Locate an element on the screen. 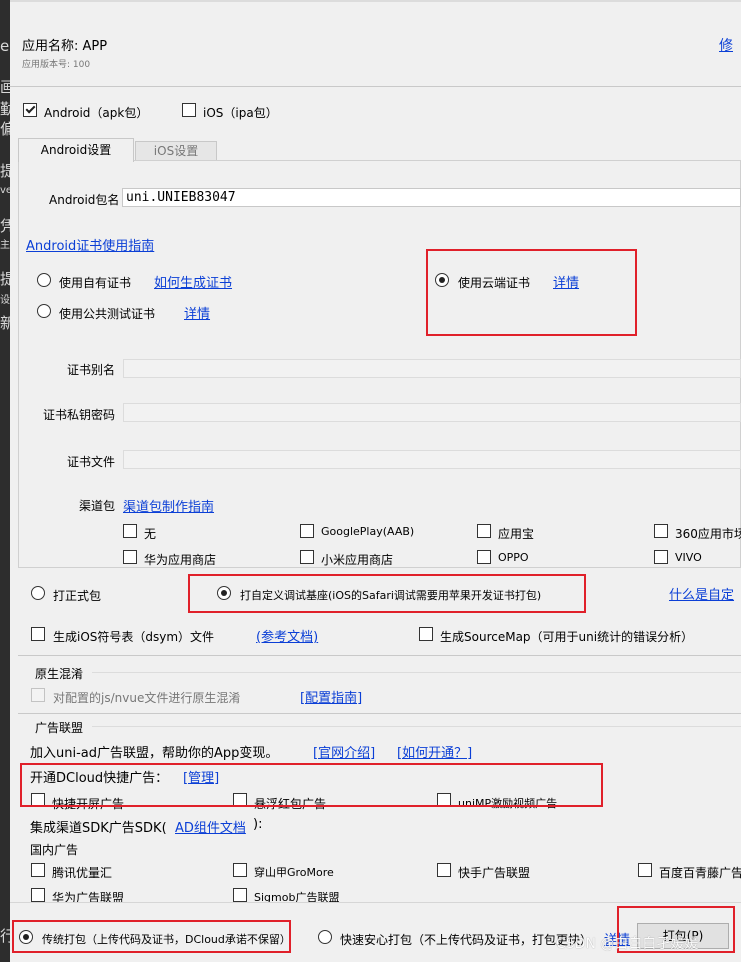 Image resolution: width=741 pixels, height=962 pixels. package-name-label: Android包名 is located at coordinates (84, 200).